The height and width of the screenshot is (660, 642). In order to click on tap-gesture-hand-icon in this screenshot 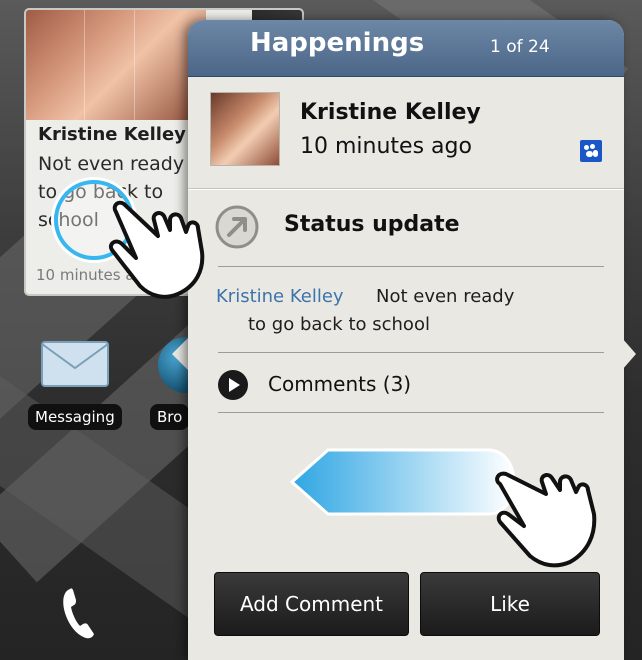, I will do `click(157, 249)`.